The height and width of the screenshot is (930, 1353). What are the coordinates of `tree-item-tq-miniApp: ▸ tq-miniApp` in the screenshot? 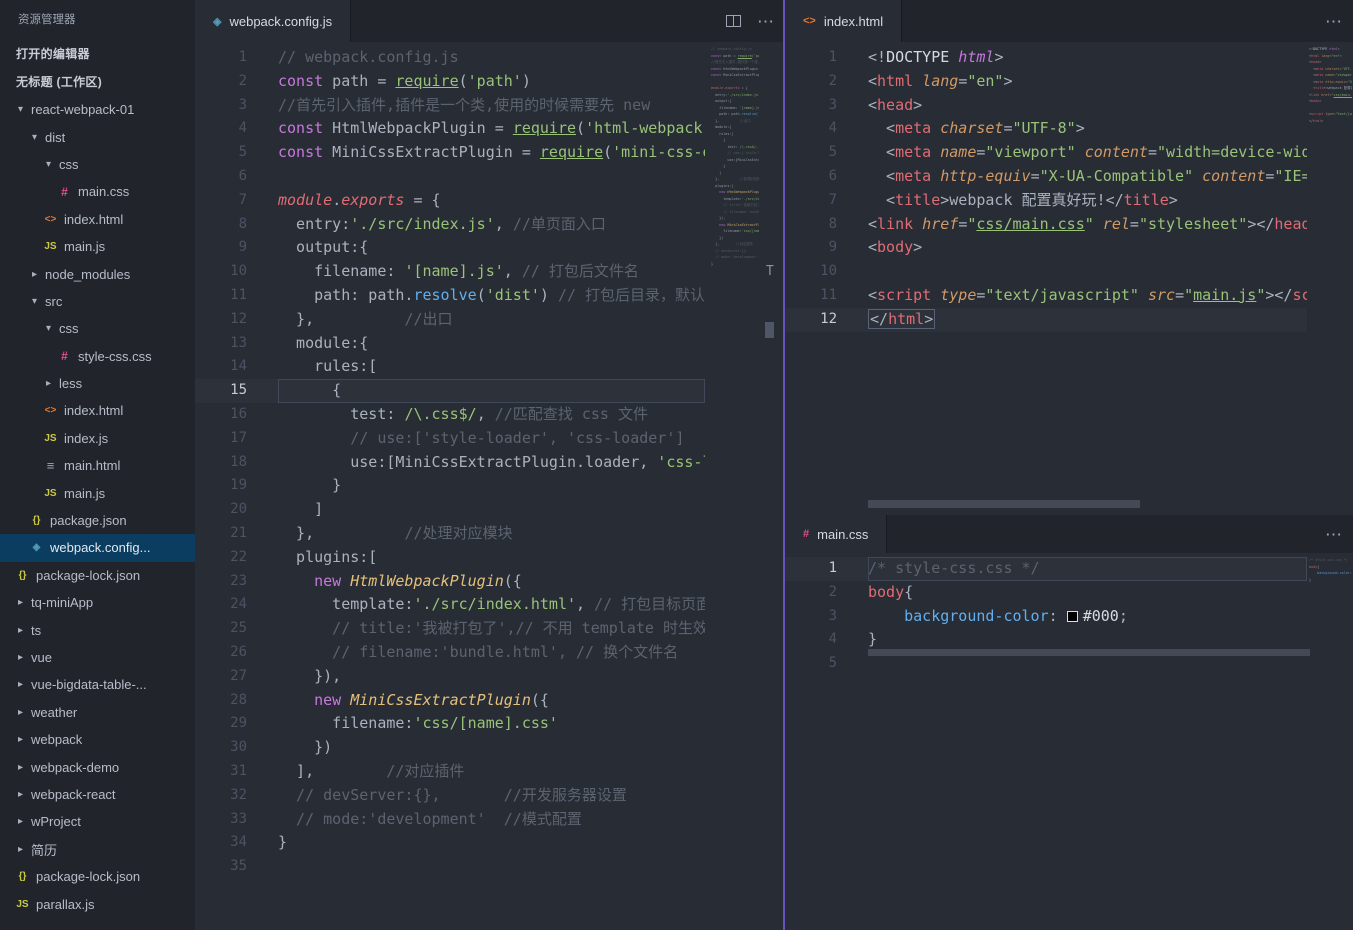 It's located at (97, 602).